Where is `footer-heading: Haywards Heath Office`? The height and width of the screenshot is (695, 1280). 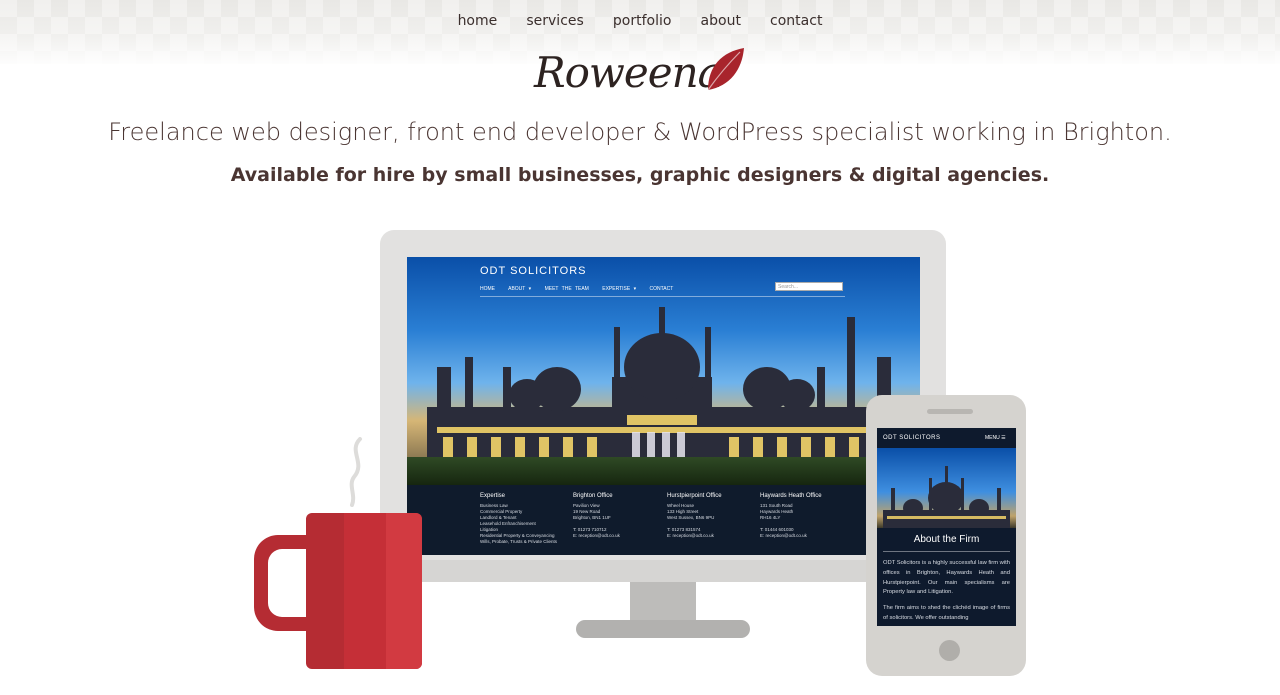
footer-heading: Haywards Heath Office is located at coordinates (791, 496).